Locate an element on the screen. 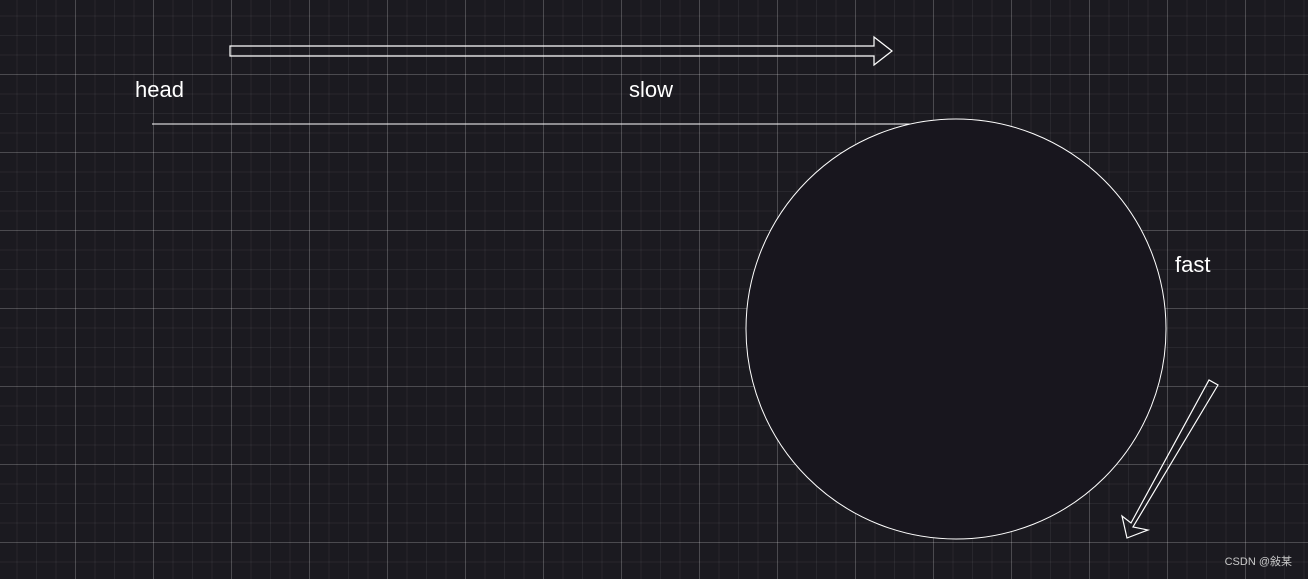 This screenshot has height=579, width=1308. slow-arrow is located at coordinates (561, 51).